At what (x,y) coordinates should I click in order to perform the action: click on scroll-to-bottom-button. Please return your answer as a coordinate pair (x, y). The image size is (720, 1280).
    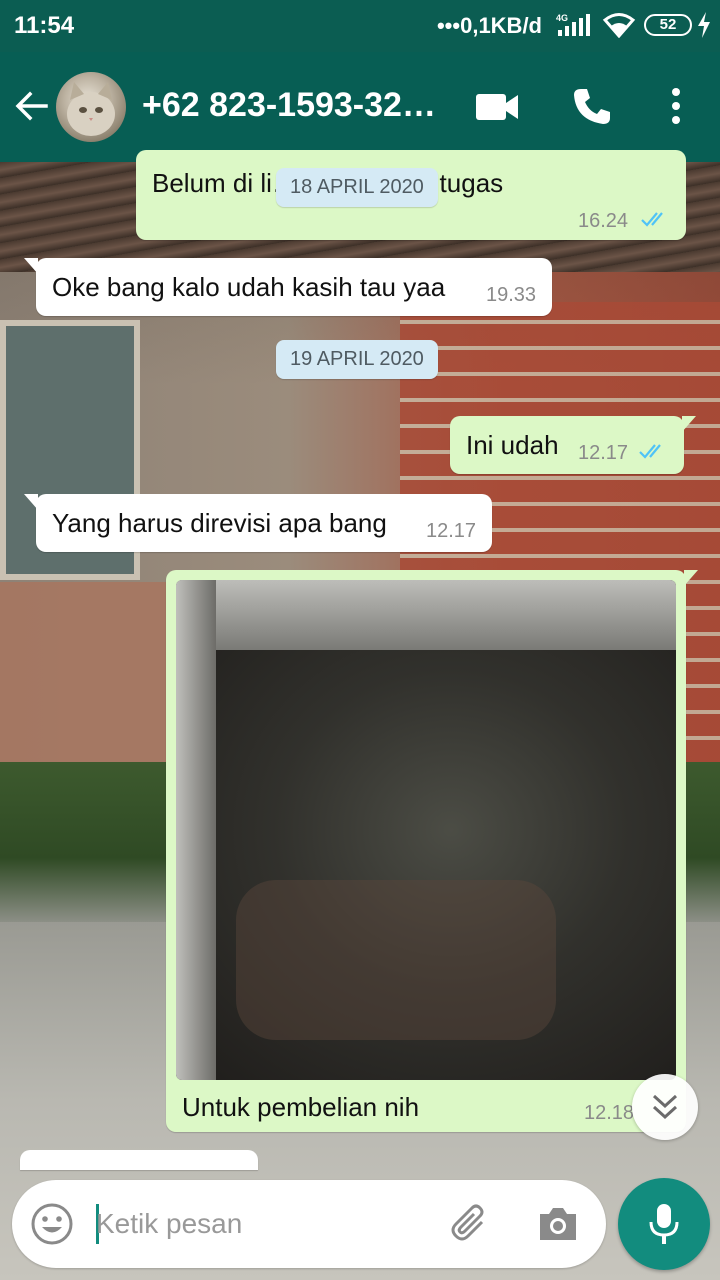
    Looking at the image, I should click on (665, 1107).